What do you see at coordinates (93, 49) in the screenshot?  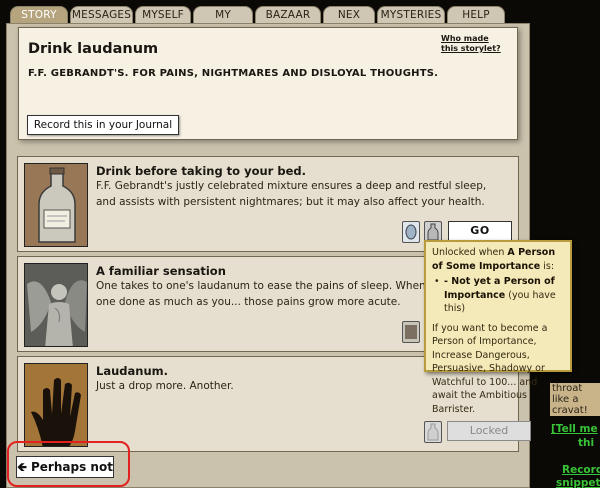 I see `storylet-title: Drink laudanum` at bounding box center [93, 49].